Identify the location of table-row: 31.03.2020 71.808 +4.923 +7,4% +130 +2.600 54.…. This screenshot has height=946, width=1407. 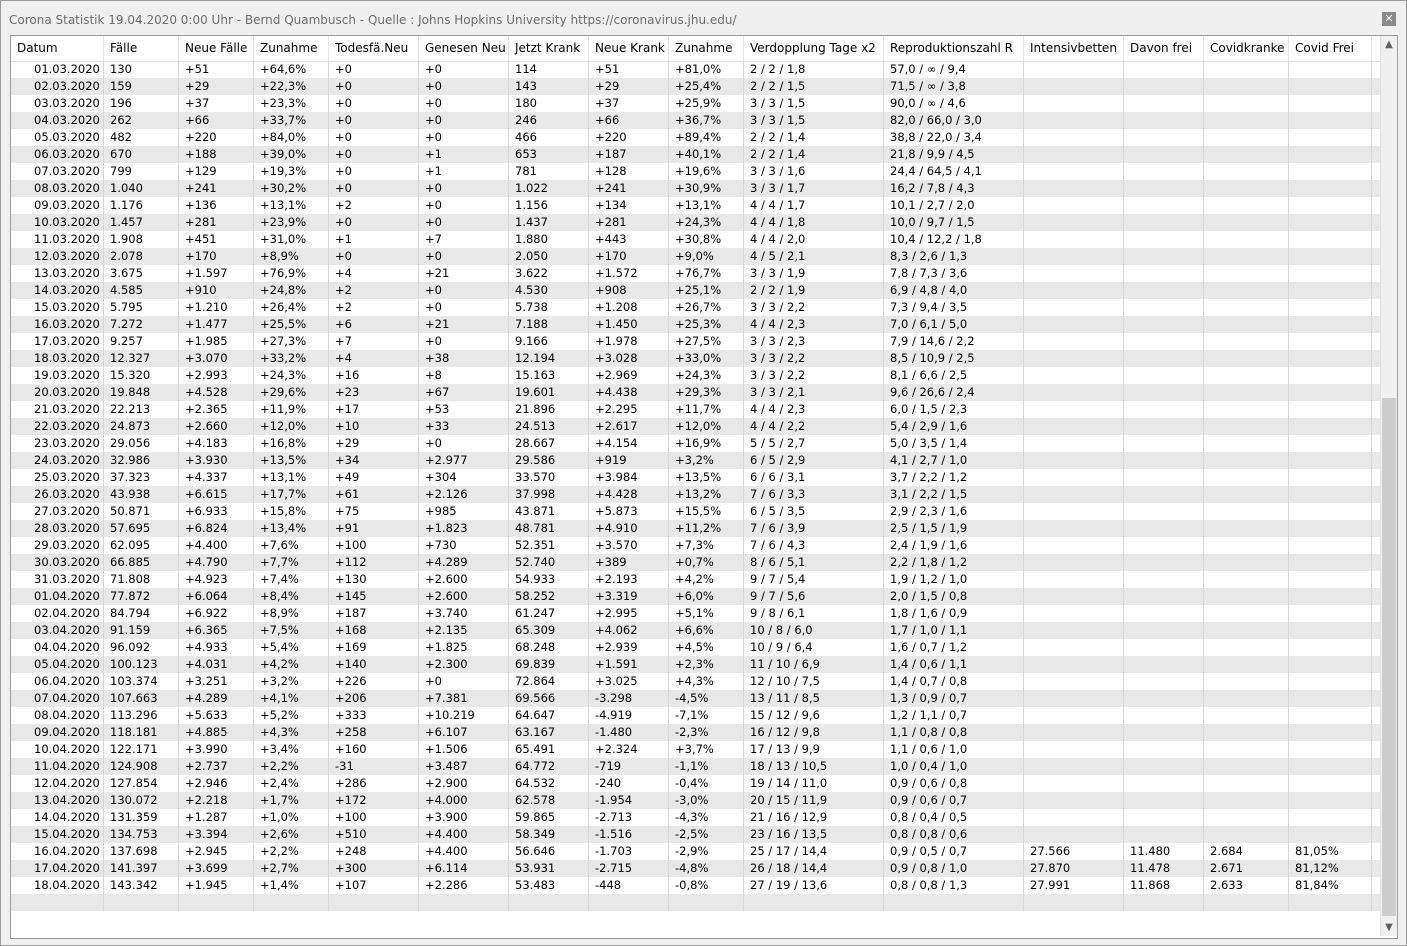
(696, 579).